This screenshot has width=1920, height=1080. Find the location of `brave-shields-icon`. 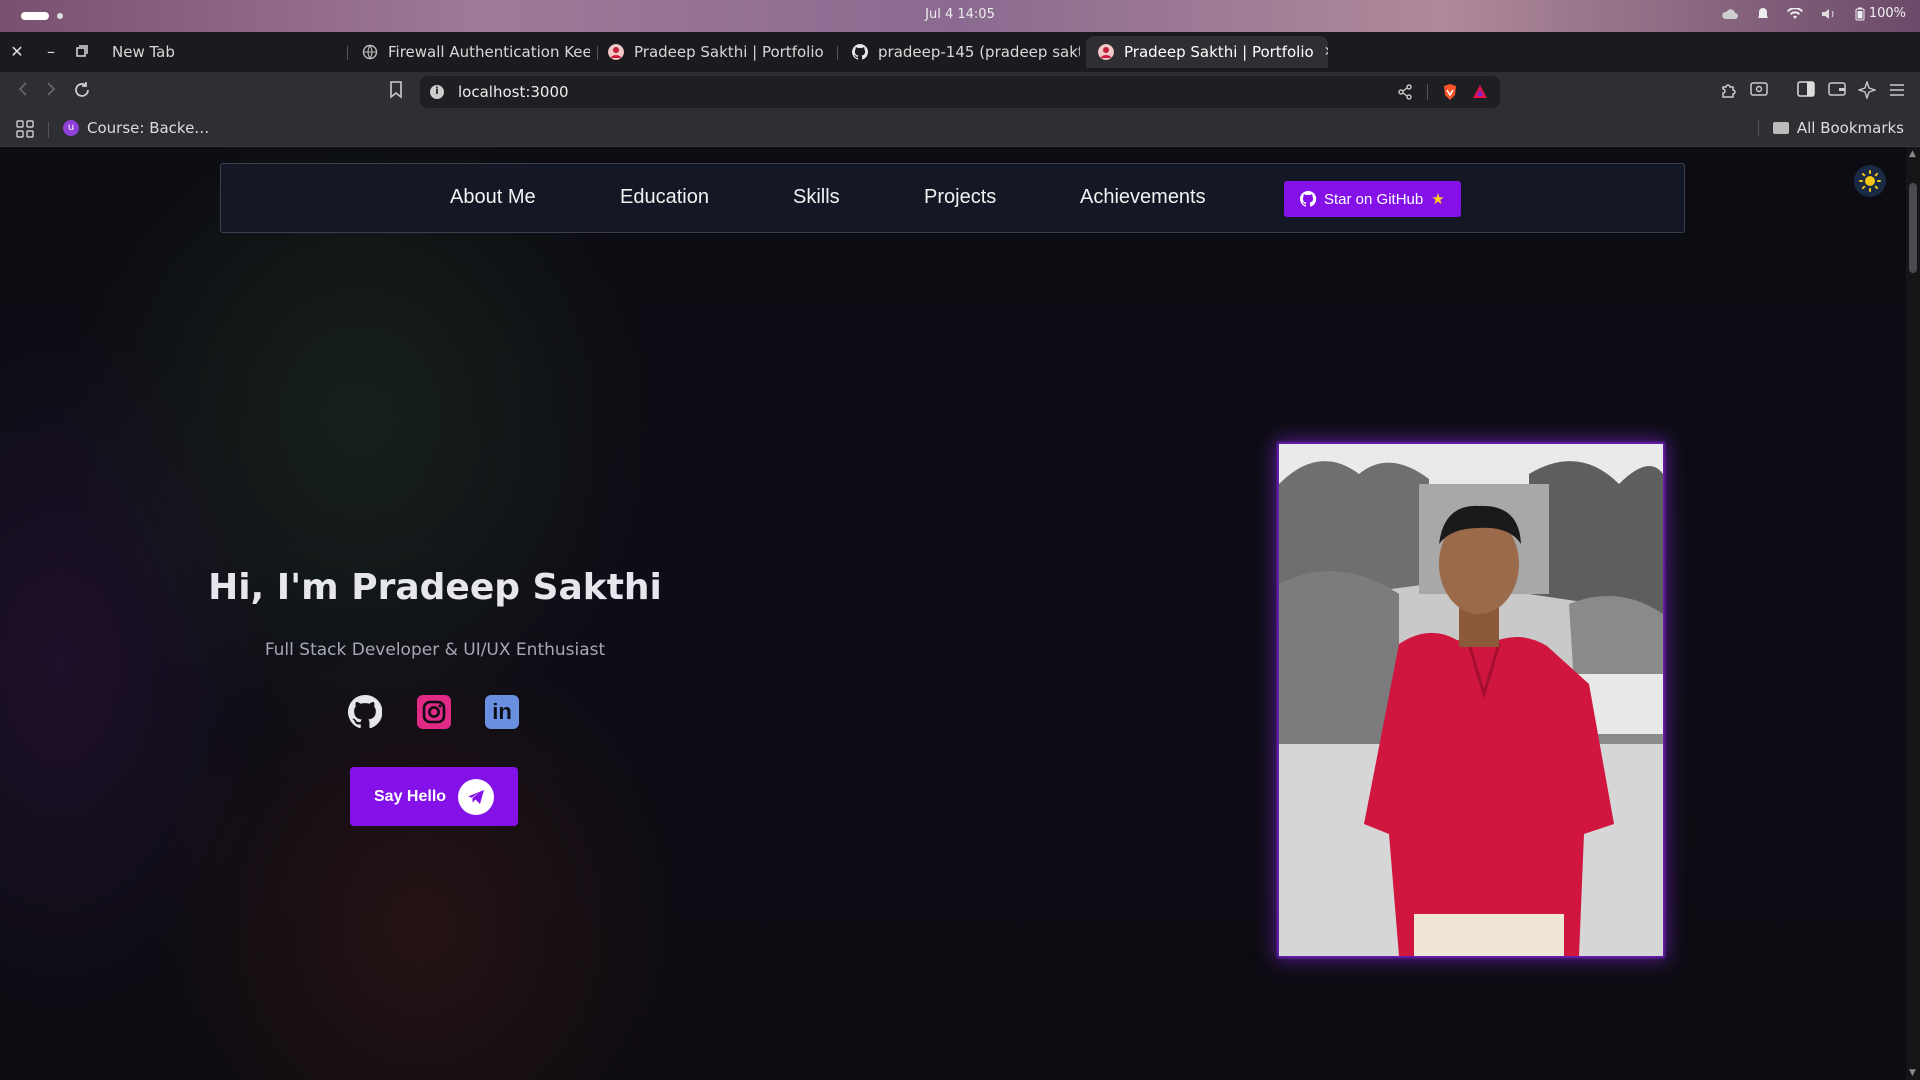

brave-shields-icon is located at coordinates (1450, 92).